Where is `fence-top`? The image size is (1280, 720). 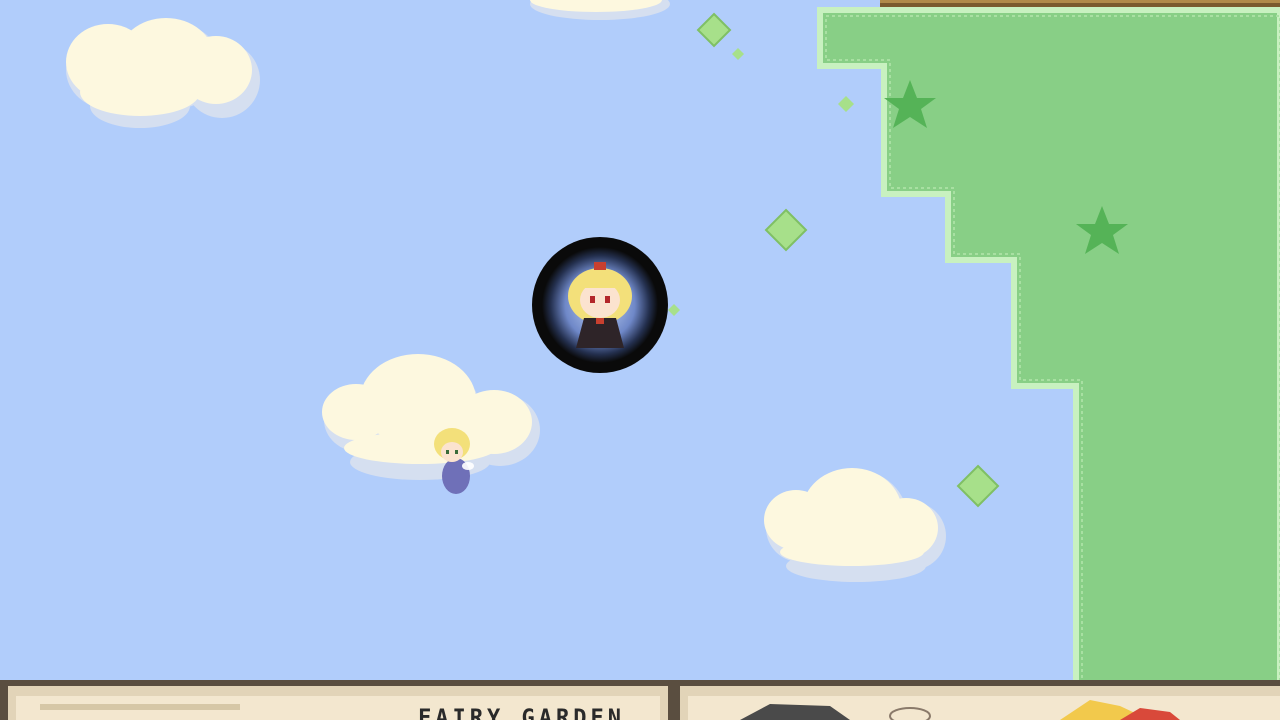 fence-top is located at coordinates (1080, 3).